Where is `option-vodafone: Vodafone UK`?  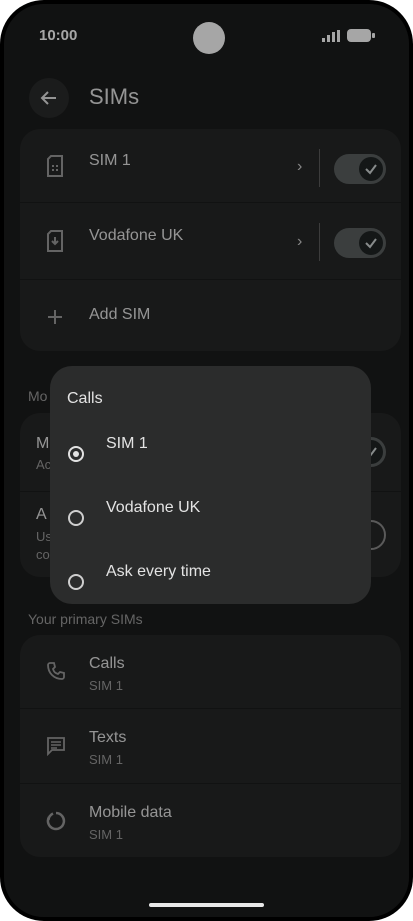 option-vodafone: Vodafone UK is located at coordinates (210, 520).